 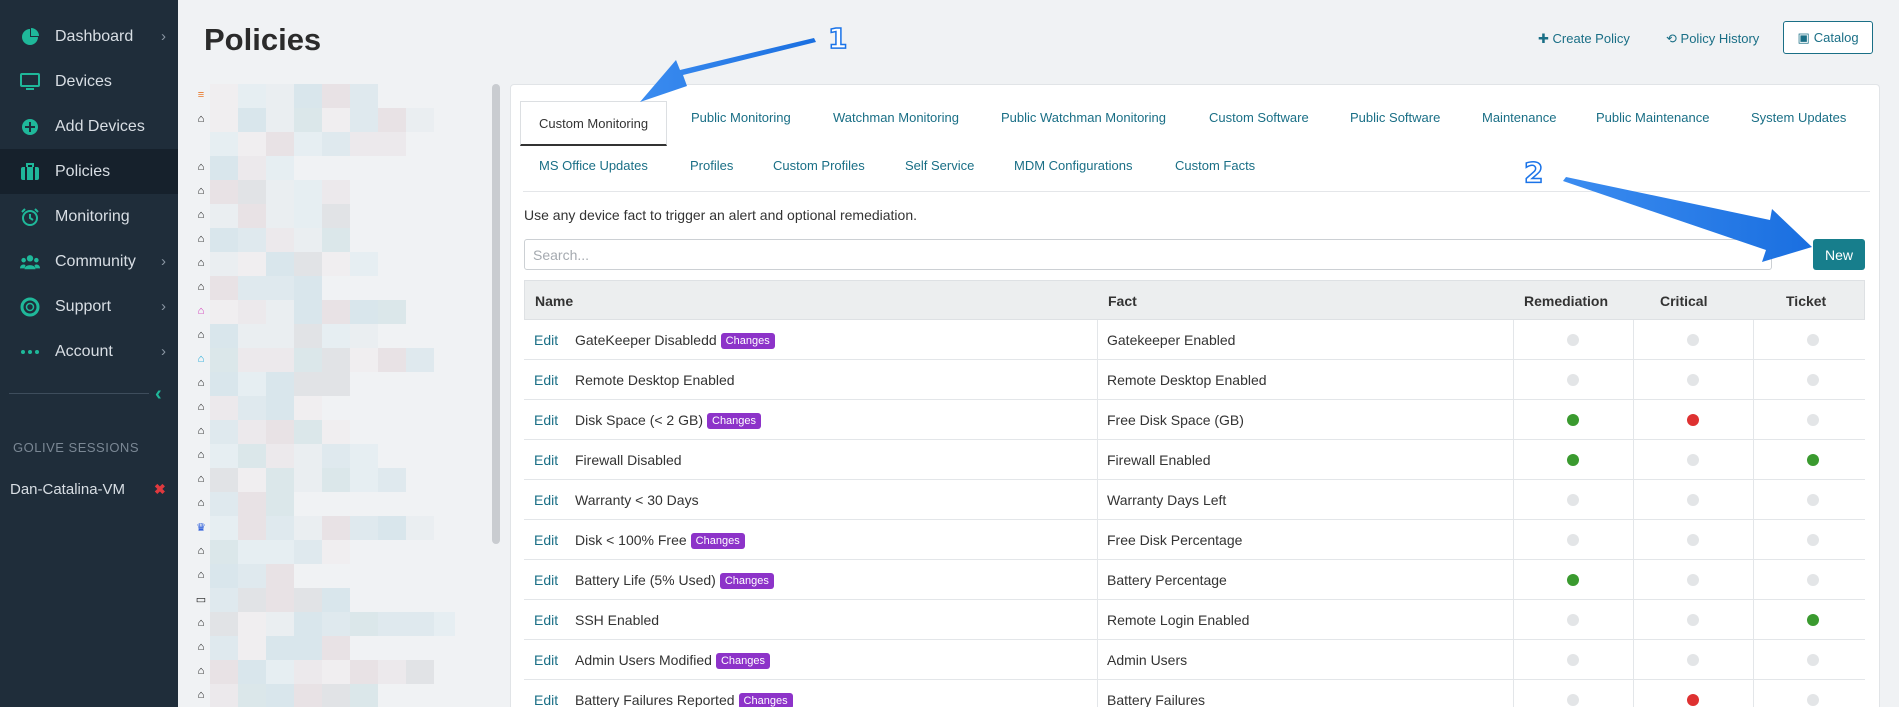 I want to click on policy-name-text: Battery Failures Reported, so click(x=655, y=699).